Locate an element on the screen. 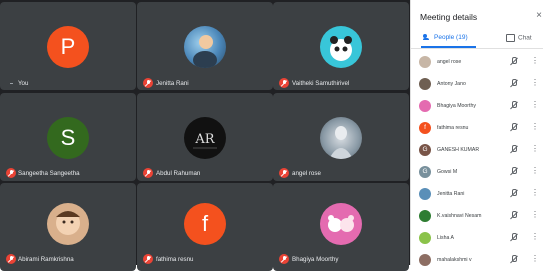 Image resolution: width=543 pixels, height=271 pixels. participant-name: K.vaishnavi Nesam is located at coordinates (459, 216).